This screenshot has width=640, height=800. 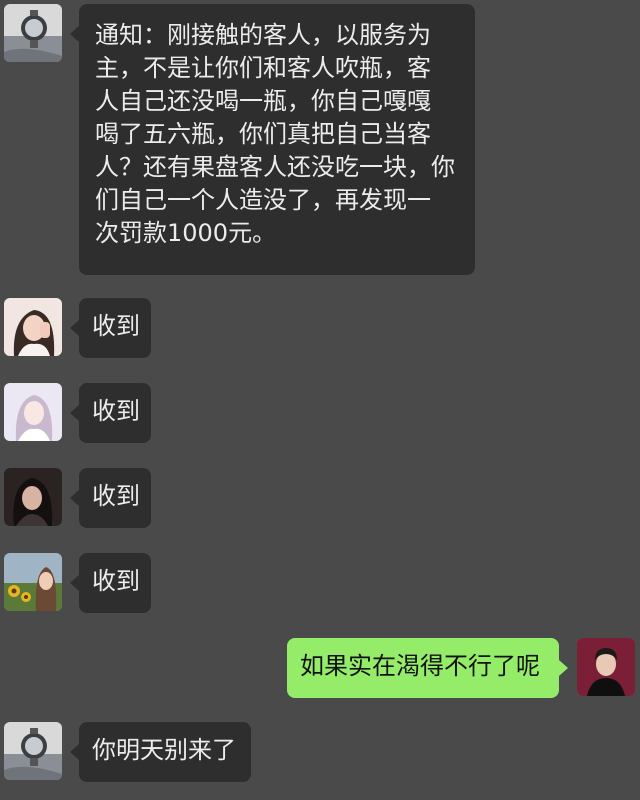 I want to click on message-text: 如果实在渴得不行了呢, so click(x=420, y=666).